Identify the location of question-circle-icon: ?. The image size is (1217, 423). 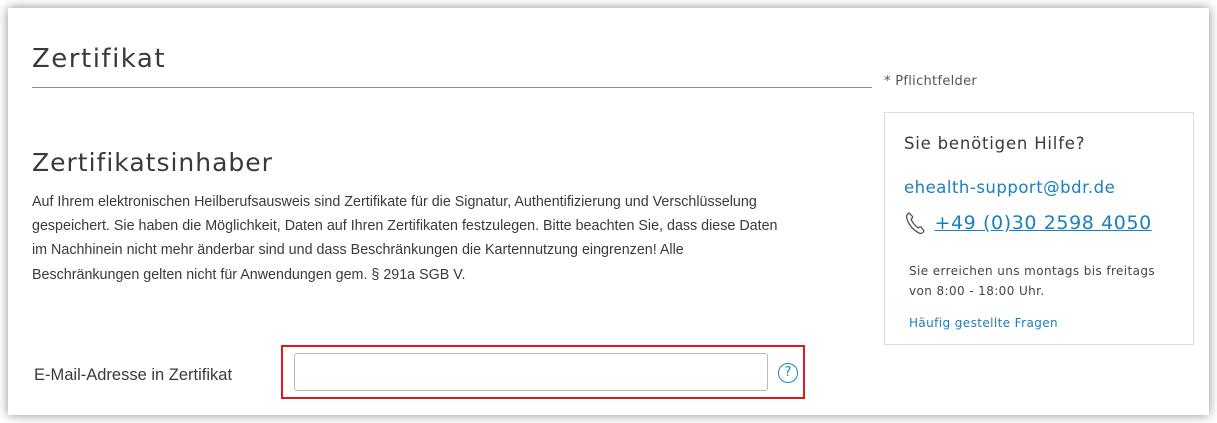
(788, 373).